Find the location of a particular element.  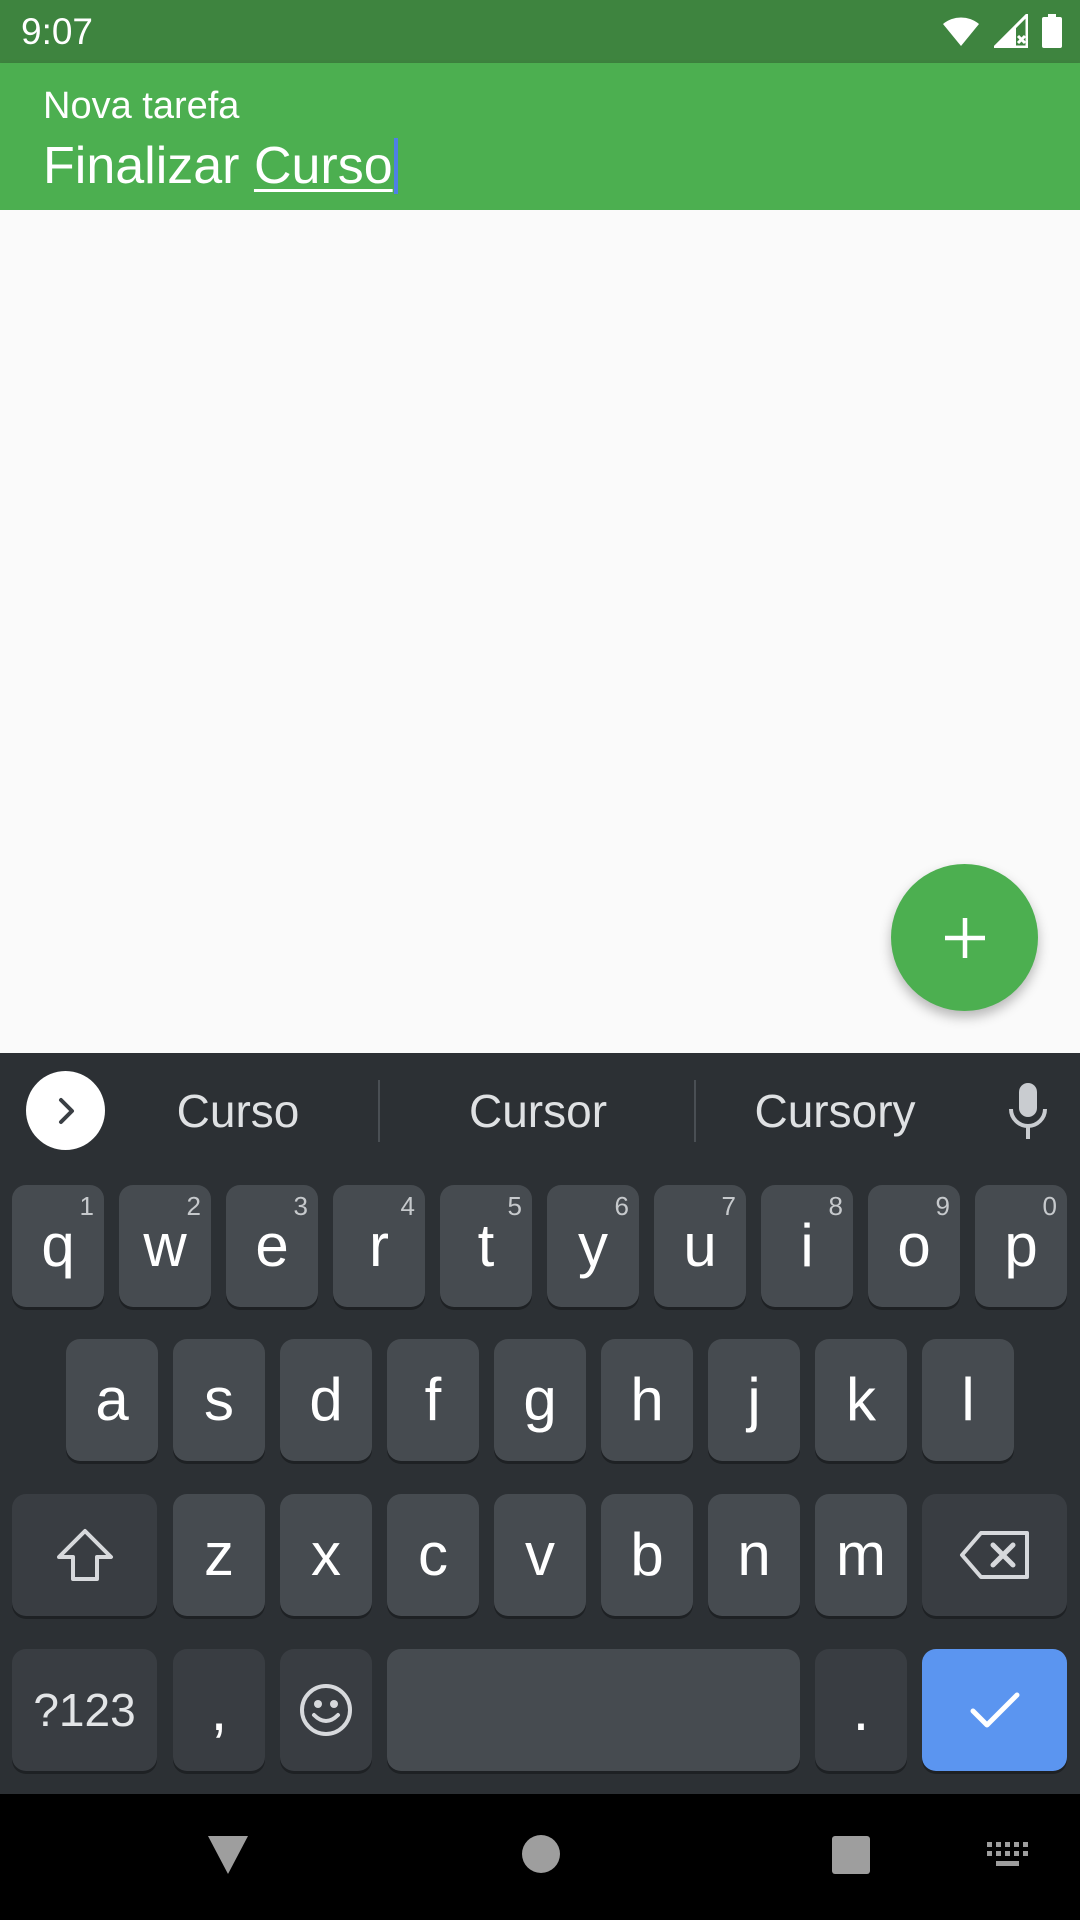

text-cursor is located at coordinates (395, 166).